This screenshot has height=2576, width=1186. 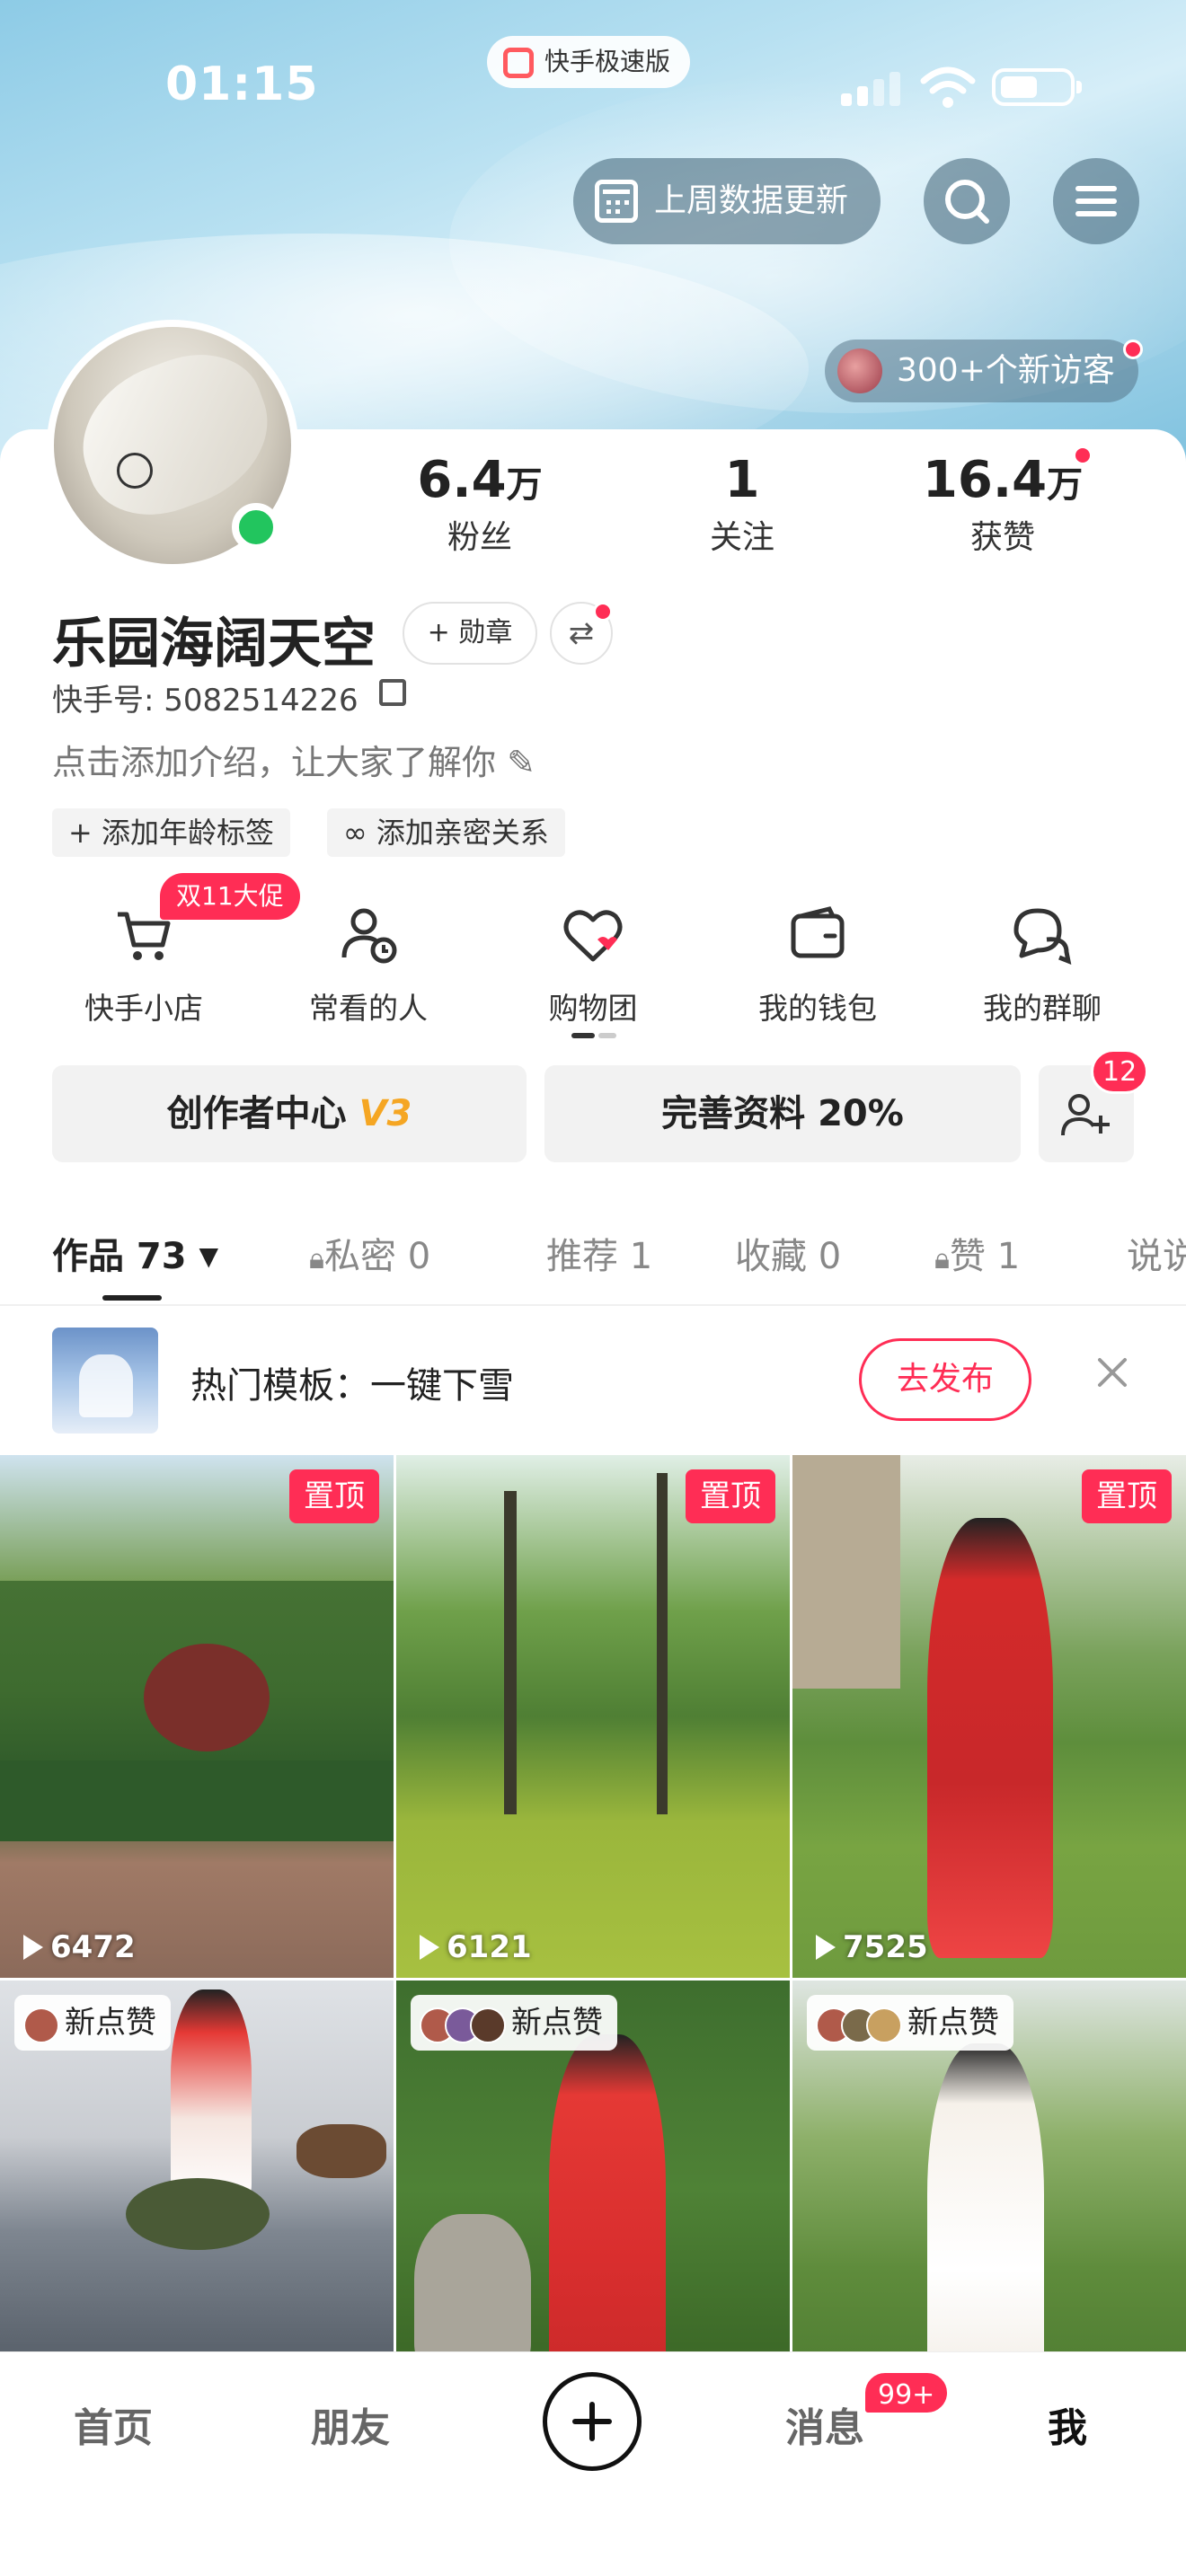 What do you see at coordinates (870, 88) in the screenshot?
I see `cellular-signal-icon` at bounding box center [870, 88].